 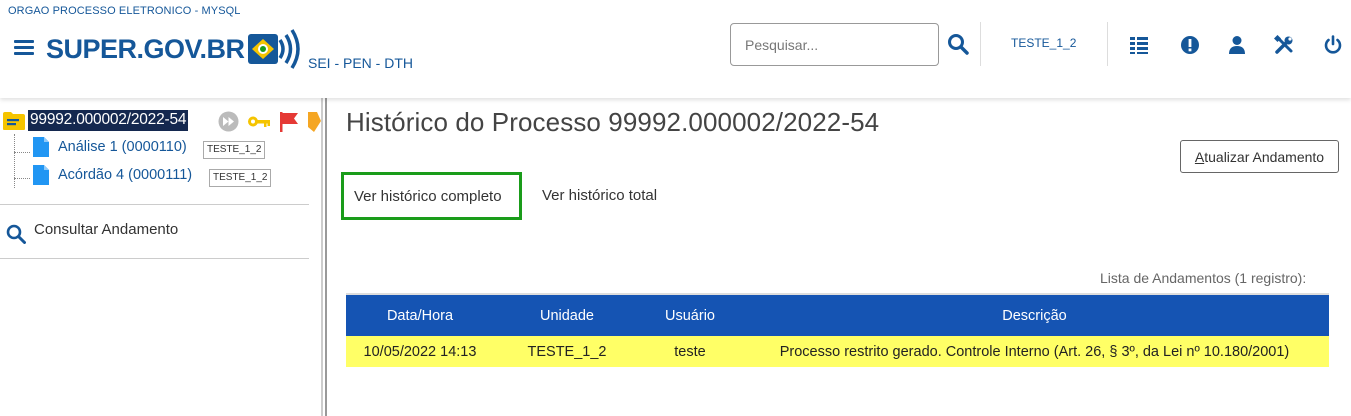 I want to click on org-name: ORGAO PROCESSO ELETRONICO - MYSQL, so click(x=124, y=11).